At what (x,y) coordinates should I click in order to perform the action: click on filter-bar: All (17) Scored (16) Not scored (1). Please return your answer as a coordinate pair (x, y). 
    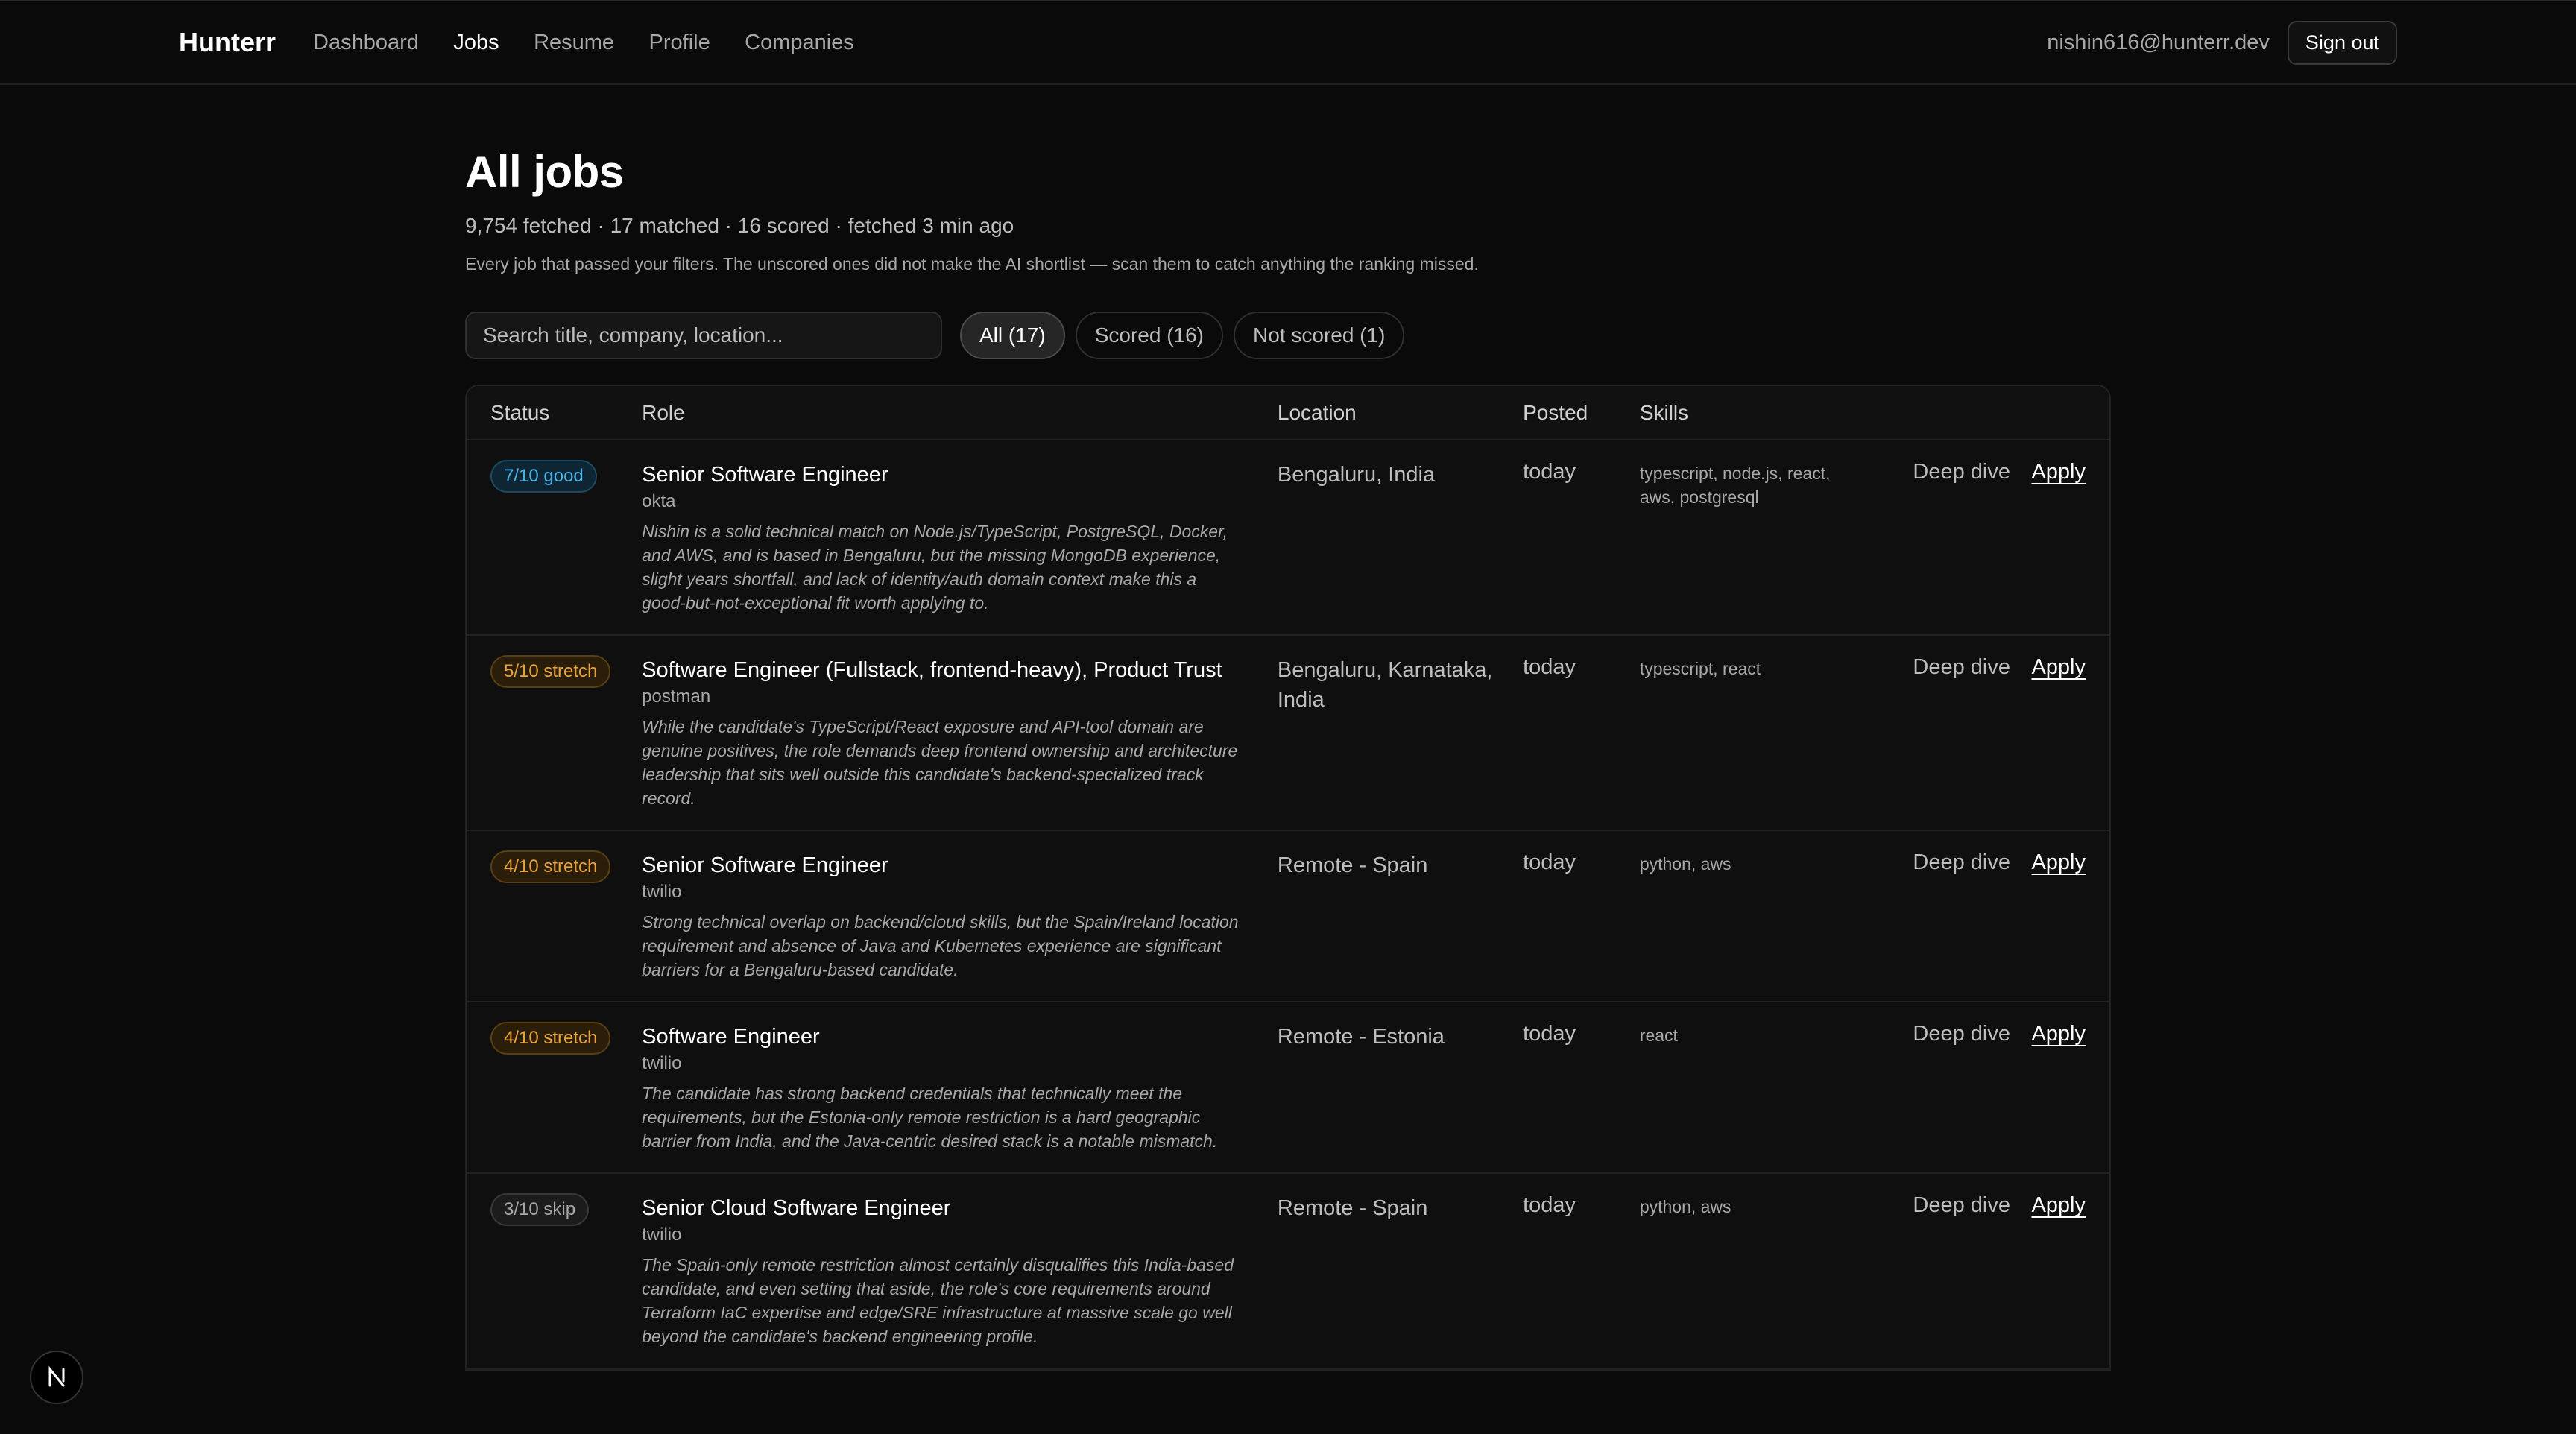
    Looking at the image, I should click on (1288, 335).